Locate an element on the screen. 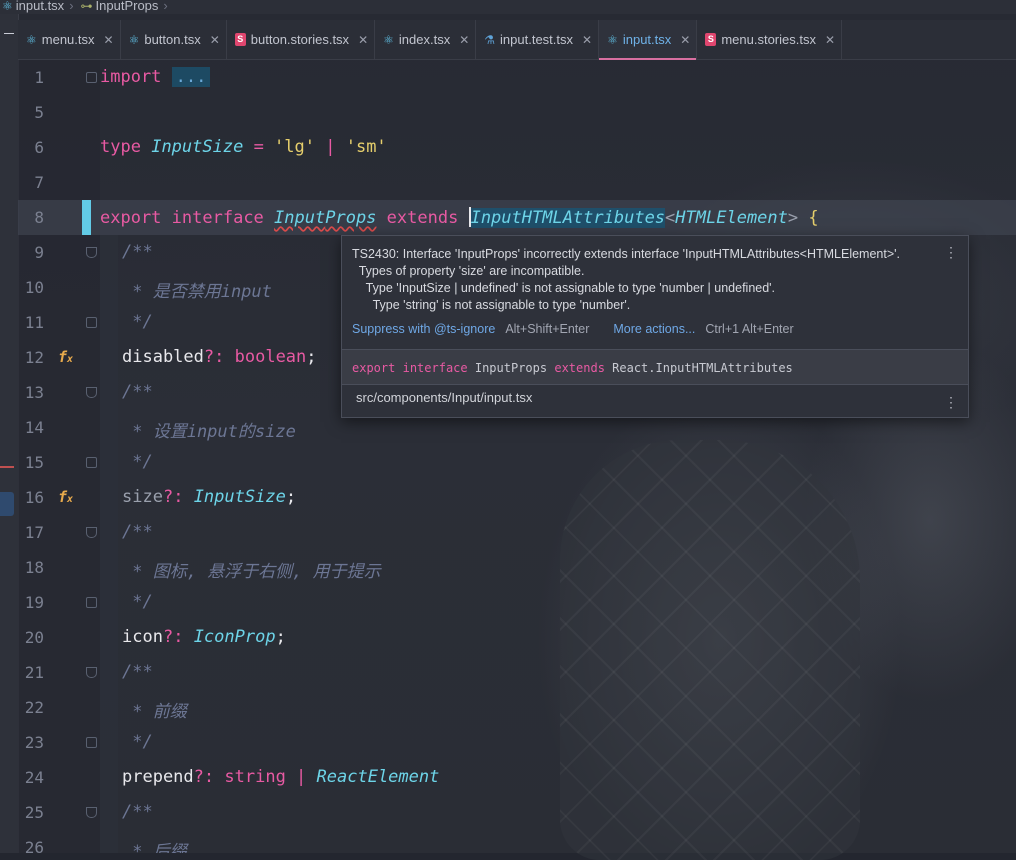 This screenshot has width=1016, height=860. code-line: 26 * 后缀 is located at coordinates (517, 841).